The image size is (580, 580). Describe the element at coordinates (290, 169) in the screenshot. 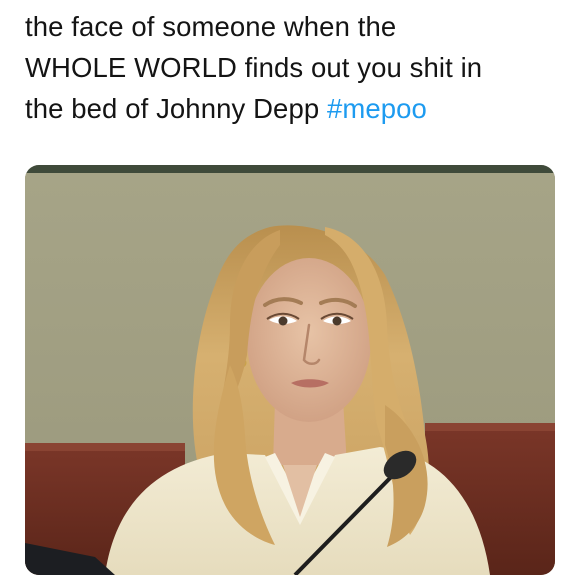

I see `top-strip` at that location.